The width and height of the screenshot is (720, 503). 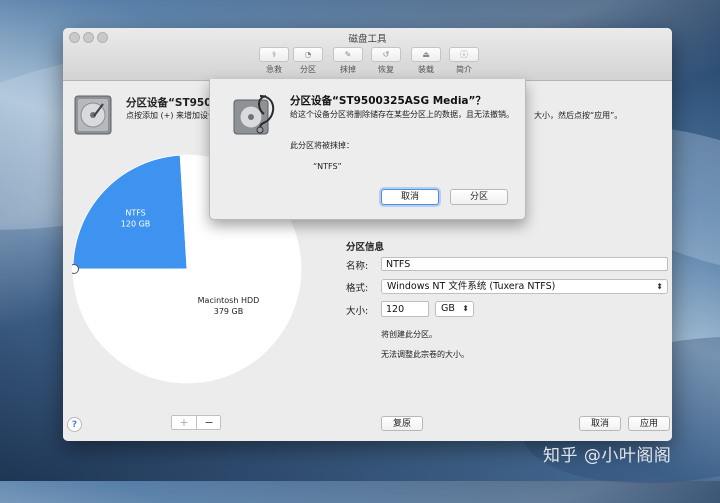 I want to click on disk-stethoscope-icon, so click(x=254, y=115).